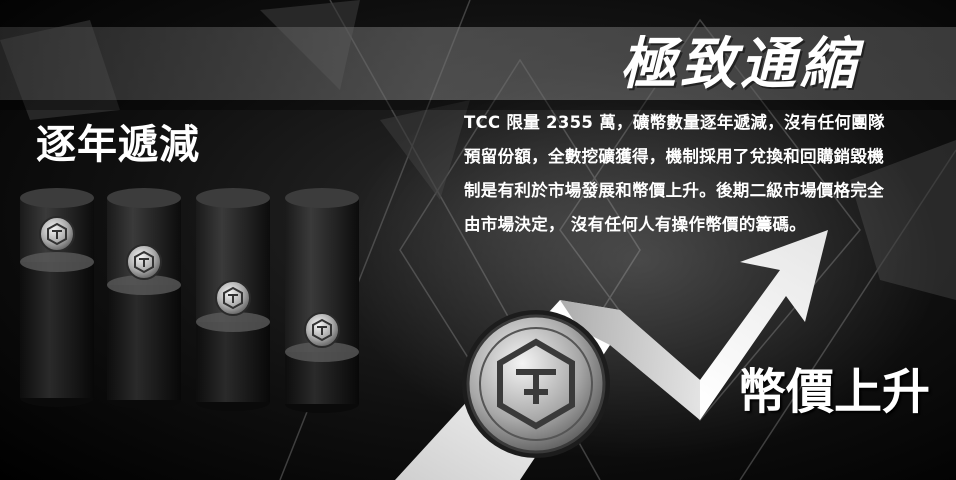 This screenshot has height=480, width=956. What do you see at coordinates (674, 190) in the screenshot?
I see `description-line: 制是有利於市場發展和幣價上升。後期二級市場價格完全` at bounding box center [674, 190].